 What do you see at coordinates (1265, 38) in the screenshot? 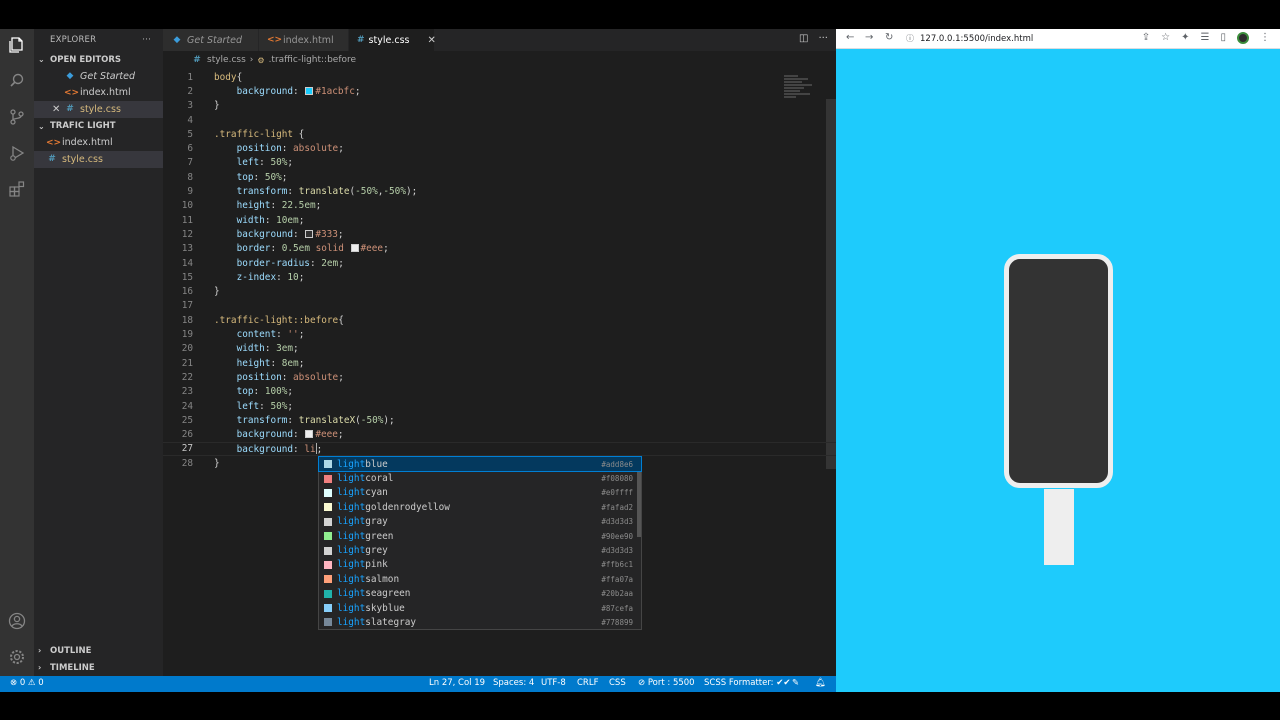
I see `menu-kebab-icon: ⋮` at bounding box center [1265, 38].